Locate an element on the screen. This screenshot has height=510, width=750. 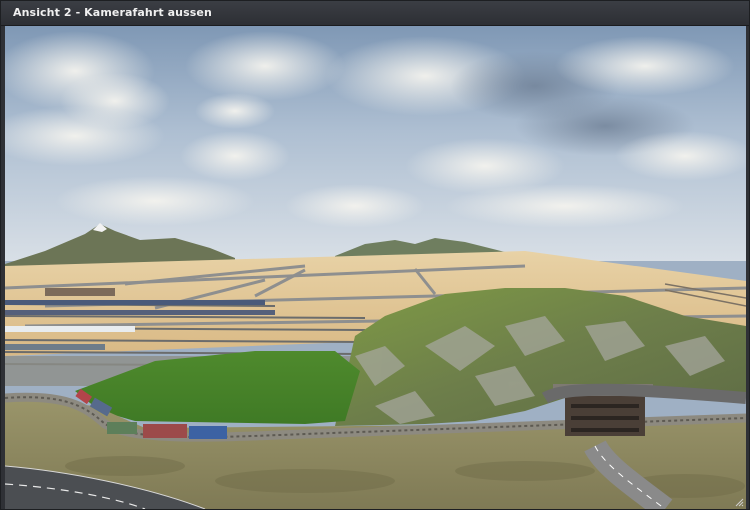
right-road is located at coordinates (643, 393).